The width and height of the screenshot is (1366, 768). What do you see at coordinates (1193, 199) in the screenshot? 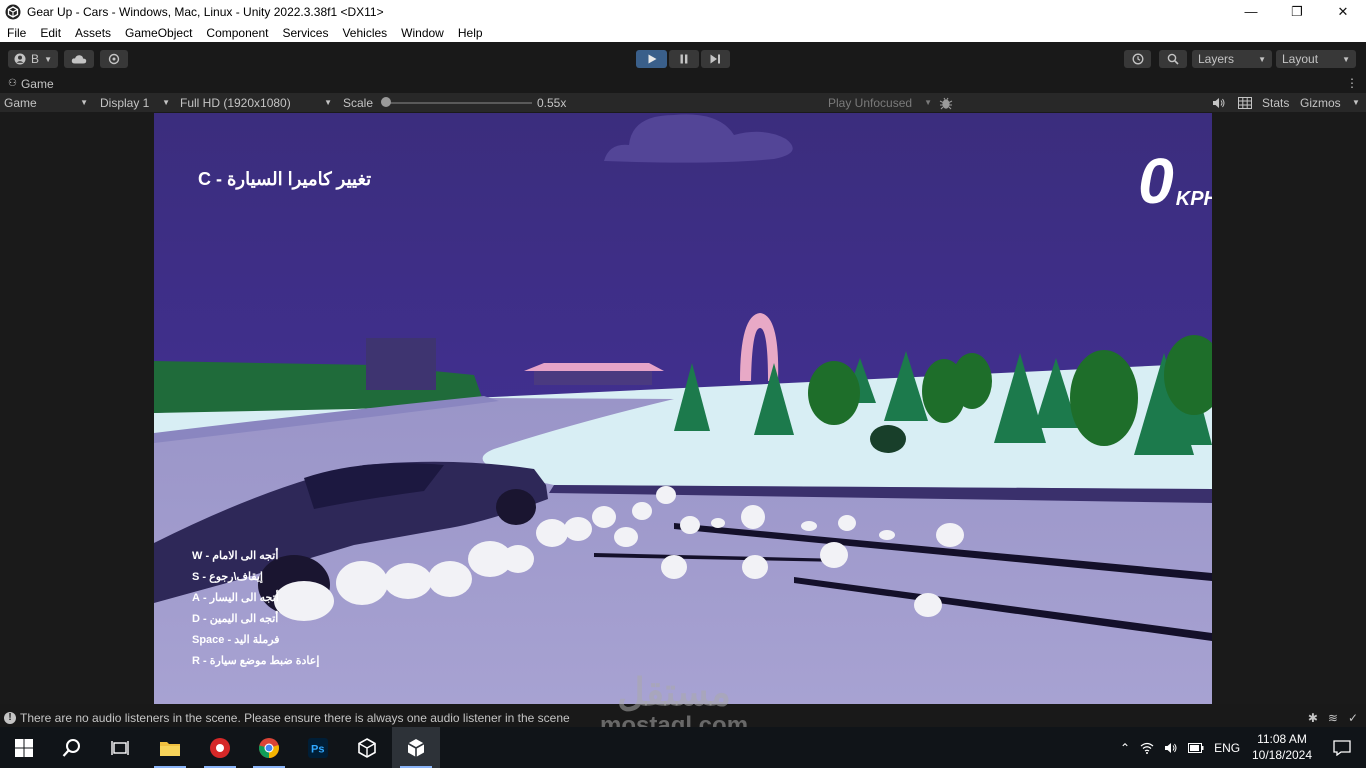
I see `speed-unit: KPH` at bounding box center [1193, 199].